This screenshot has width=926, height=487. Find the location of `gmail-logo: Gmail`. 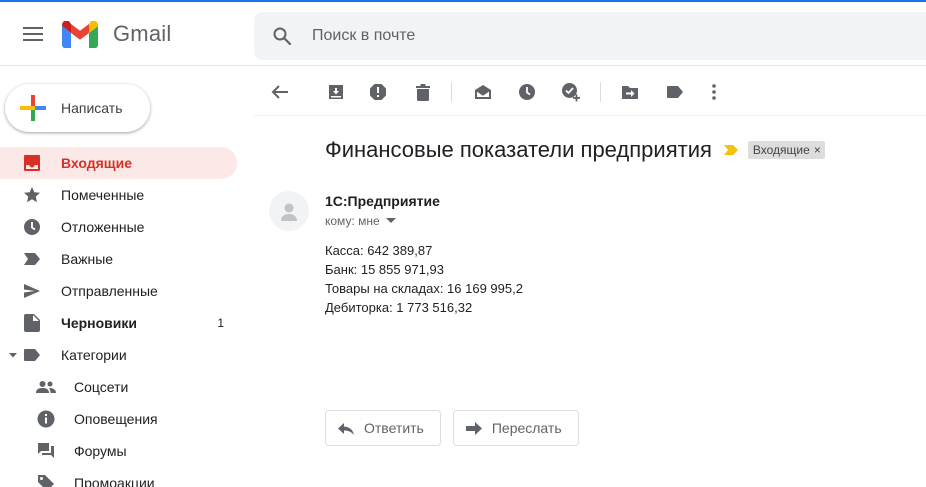

gmail-logo: Gmail is located at coordinates (116, 34).